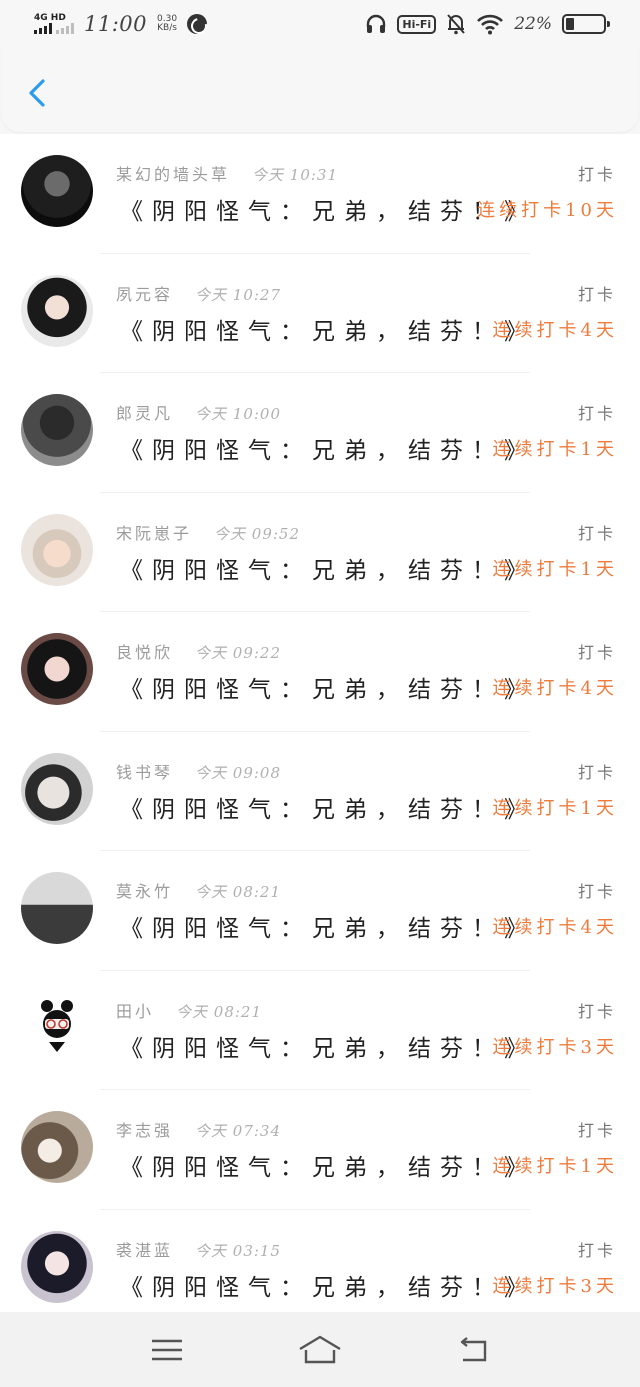 The width and height of the screenshot is (640, 1387). I want to click on list-item: 夙元容 今天 10:27 《阴阳怪气：兄弟，结芬！》 打卡 连续打卡4天, so click(320, 313).